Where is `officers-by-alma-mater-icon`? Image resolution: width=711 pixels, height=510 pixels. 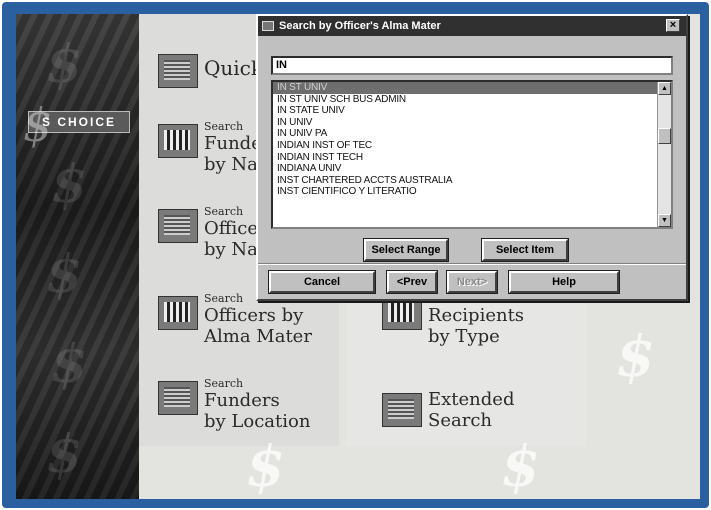
officers-by-alma-mater-icon is located at coordinates (178, 313).